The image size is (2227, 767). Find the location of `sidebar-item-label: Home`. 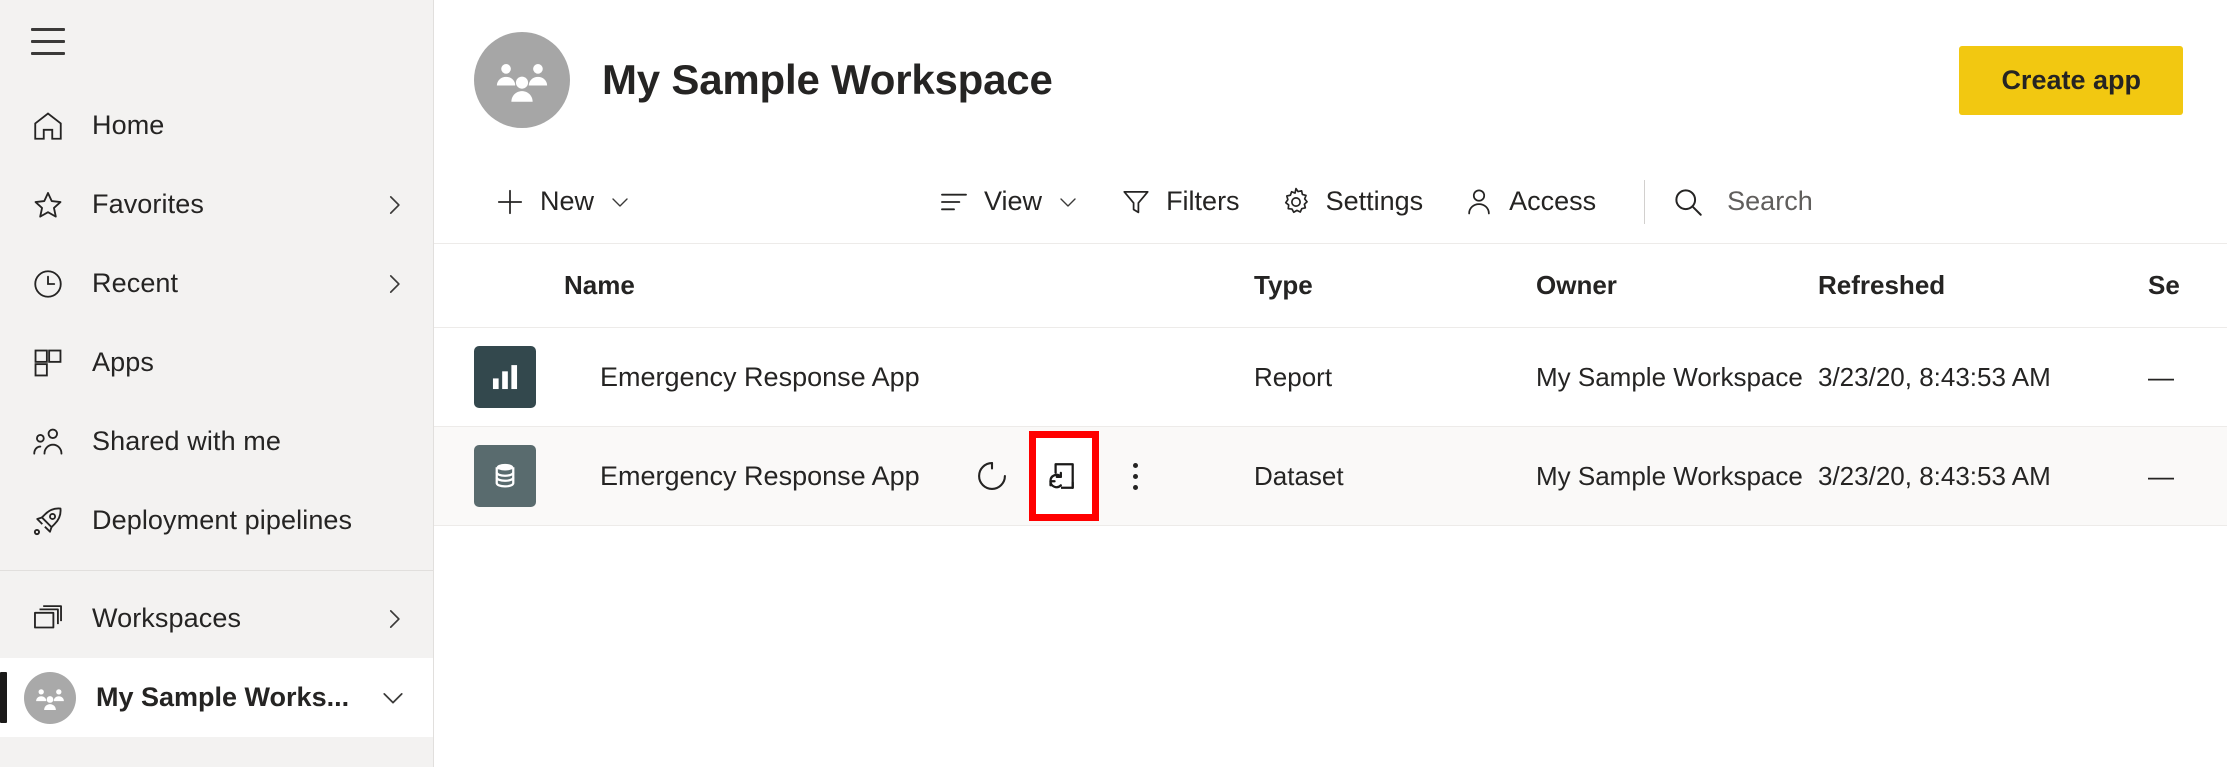

sidebar-item-label: Home is located at coordinates (128, 125).